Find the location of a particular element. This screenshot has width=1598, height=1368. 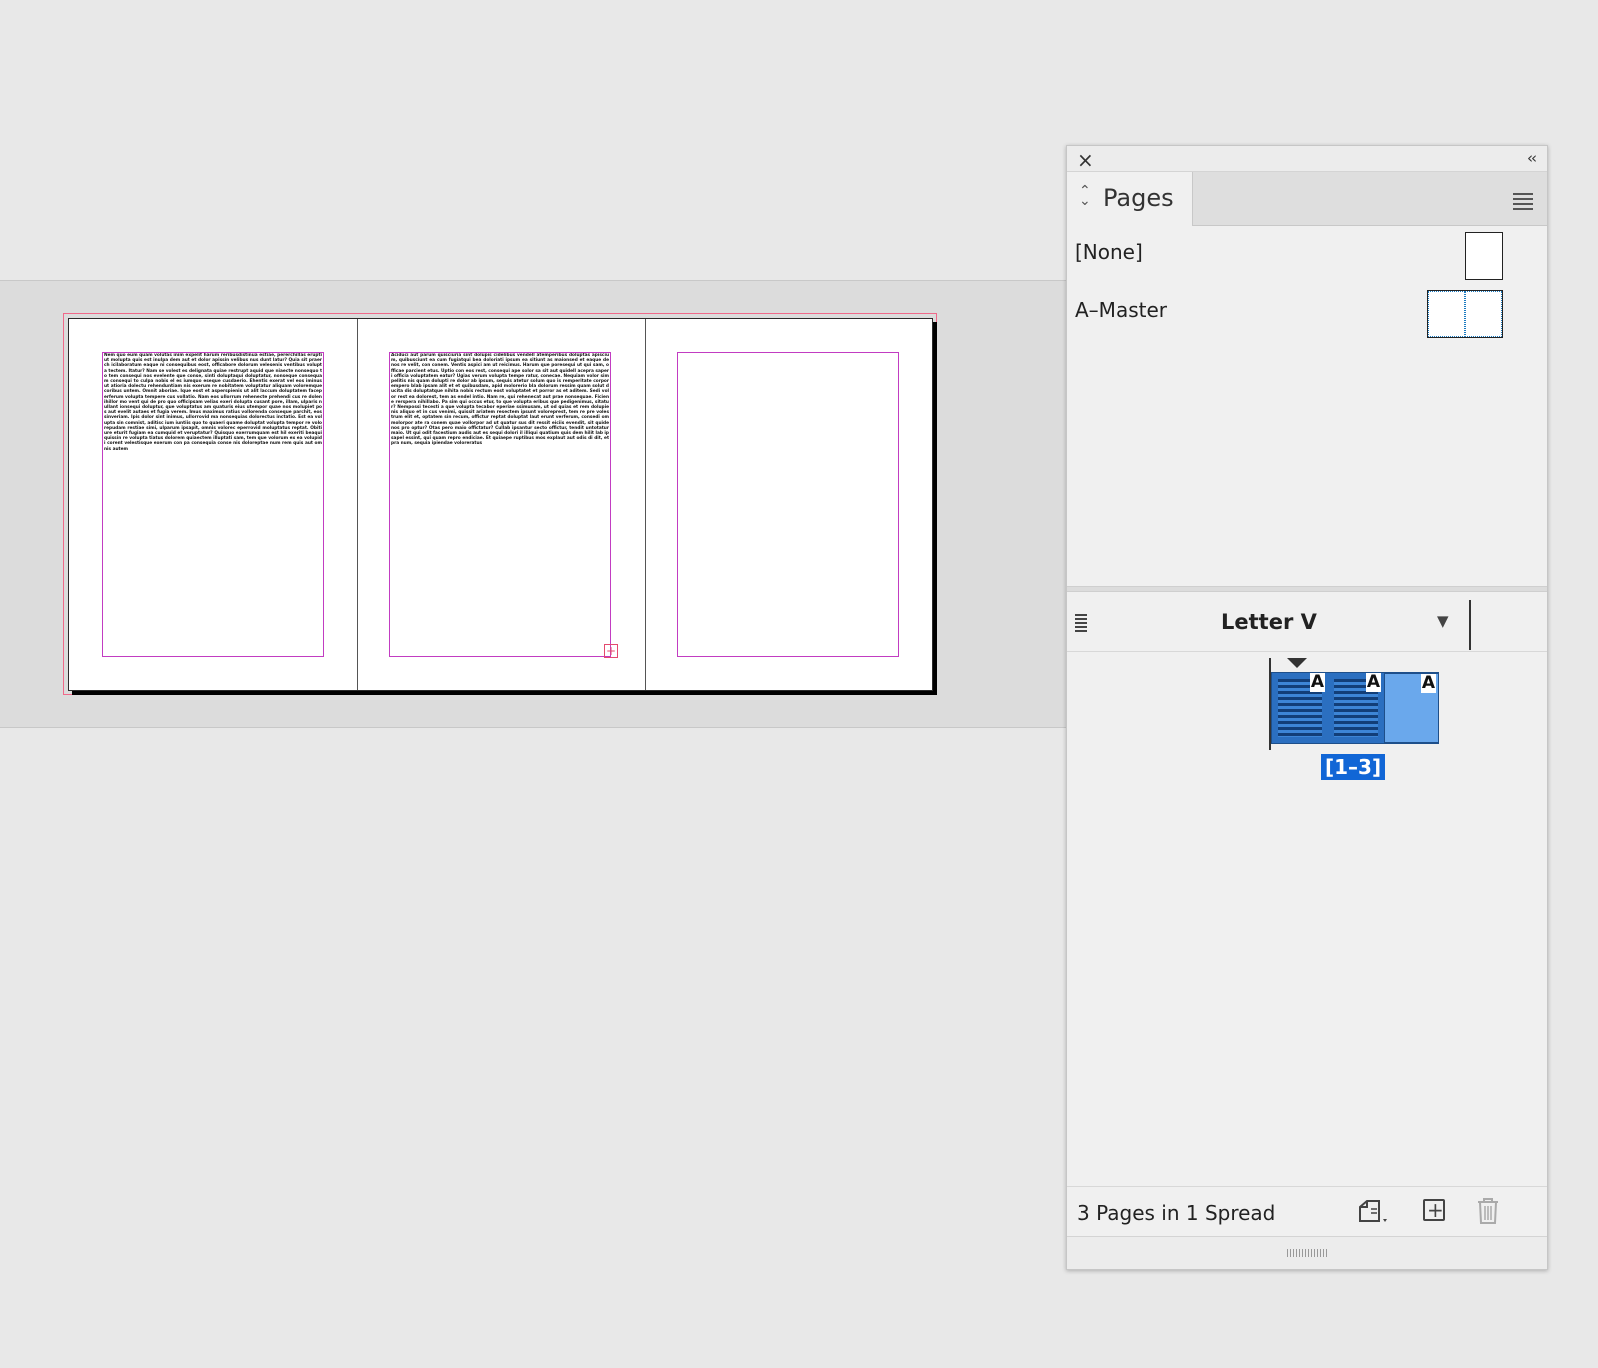

tab-pages: ⌃ ⌄ Pages is located at coordinates (1130, 199).